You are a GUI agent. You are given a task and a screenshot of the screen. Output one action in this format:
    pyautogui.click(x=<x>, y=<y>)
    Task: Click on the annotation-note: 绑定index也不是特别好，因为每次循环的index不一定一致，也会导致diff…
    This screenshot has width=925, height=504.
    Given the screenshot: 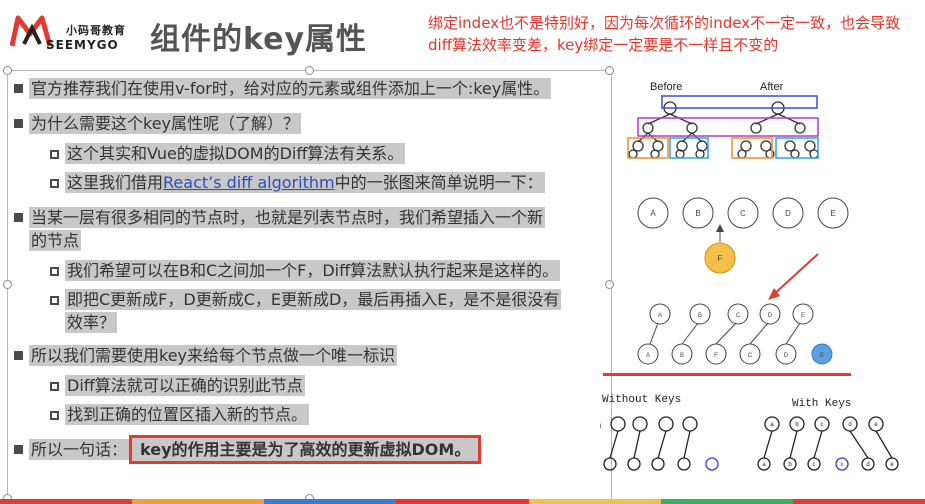 What is the action you would take?
    pyautogui.click(x=664, y=34)
    